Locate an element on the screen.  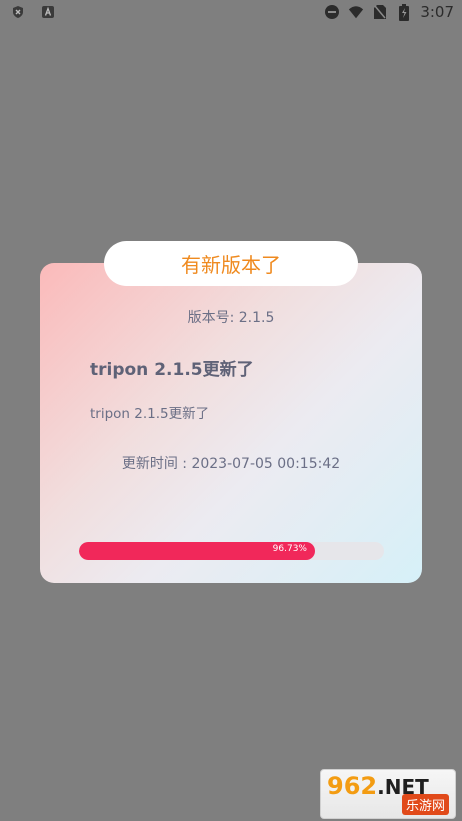
shield-x-icon is located at coordinates (18, 12).